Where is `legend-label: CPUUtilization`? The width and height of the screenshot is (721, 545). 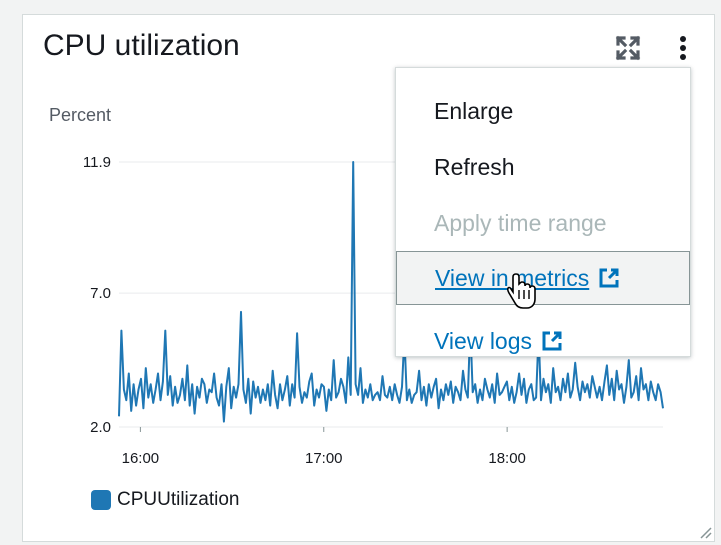
legend-label: CPUUtilization is located at coordinates (178, 499).